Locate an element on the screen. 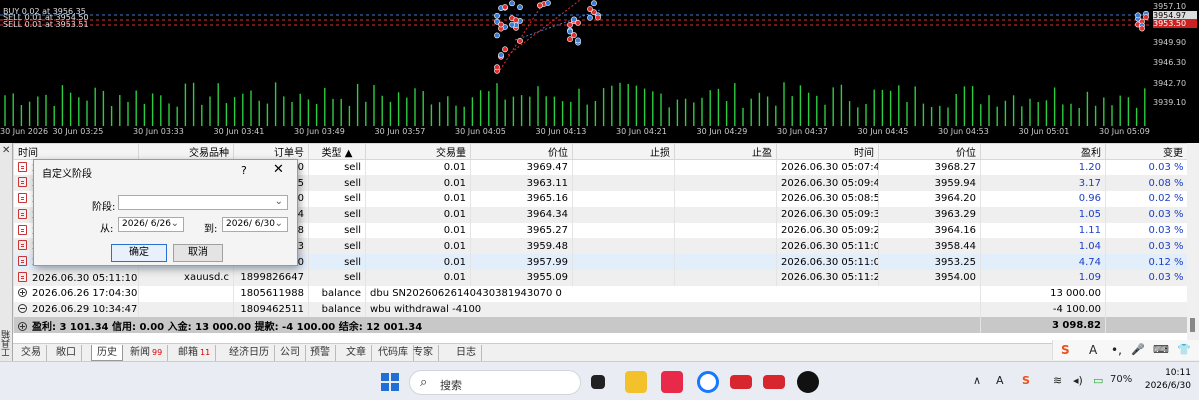  cancel-button: 取消 is located at coordinates (198, 253).